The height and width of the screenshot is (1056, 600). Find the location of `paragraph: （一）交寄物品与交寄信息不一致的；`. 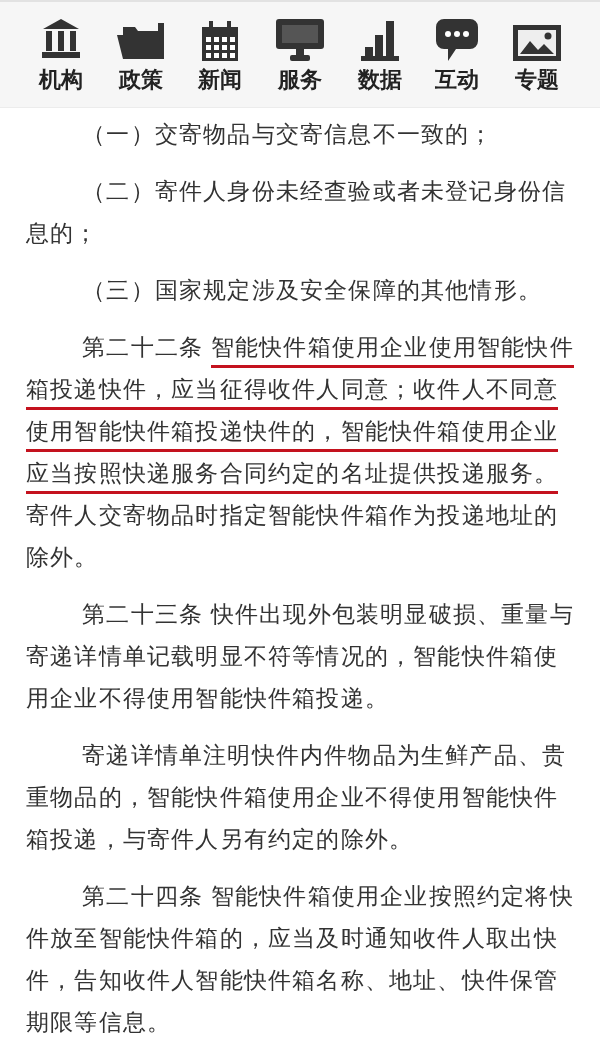

paragraph: （一）交寄物品与交寄信息不一致的； is located at coordinates (288, 135).